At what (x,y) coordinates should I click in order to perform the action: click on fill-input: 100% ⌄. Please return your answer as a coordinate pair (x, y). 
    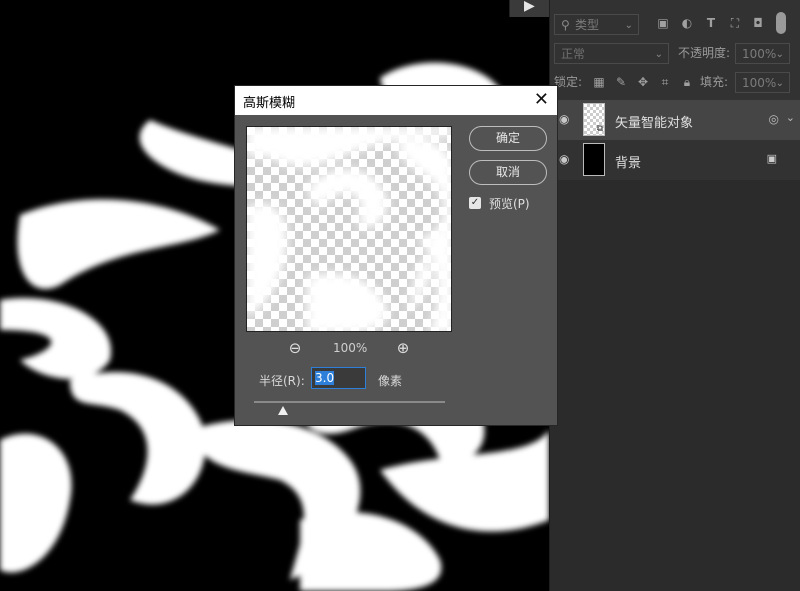
    Looking at the image, I should click on (762, 82).